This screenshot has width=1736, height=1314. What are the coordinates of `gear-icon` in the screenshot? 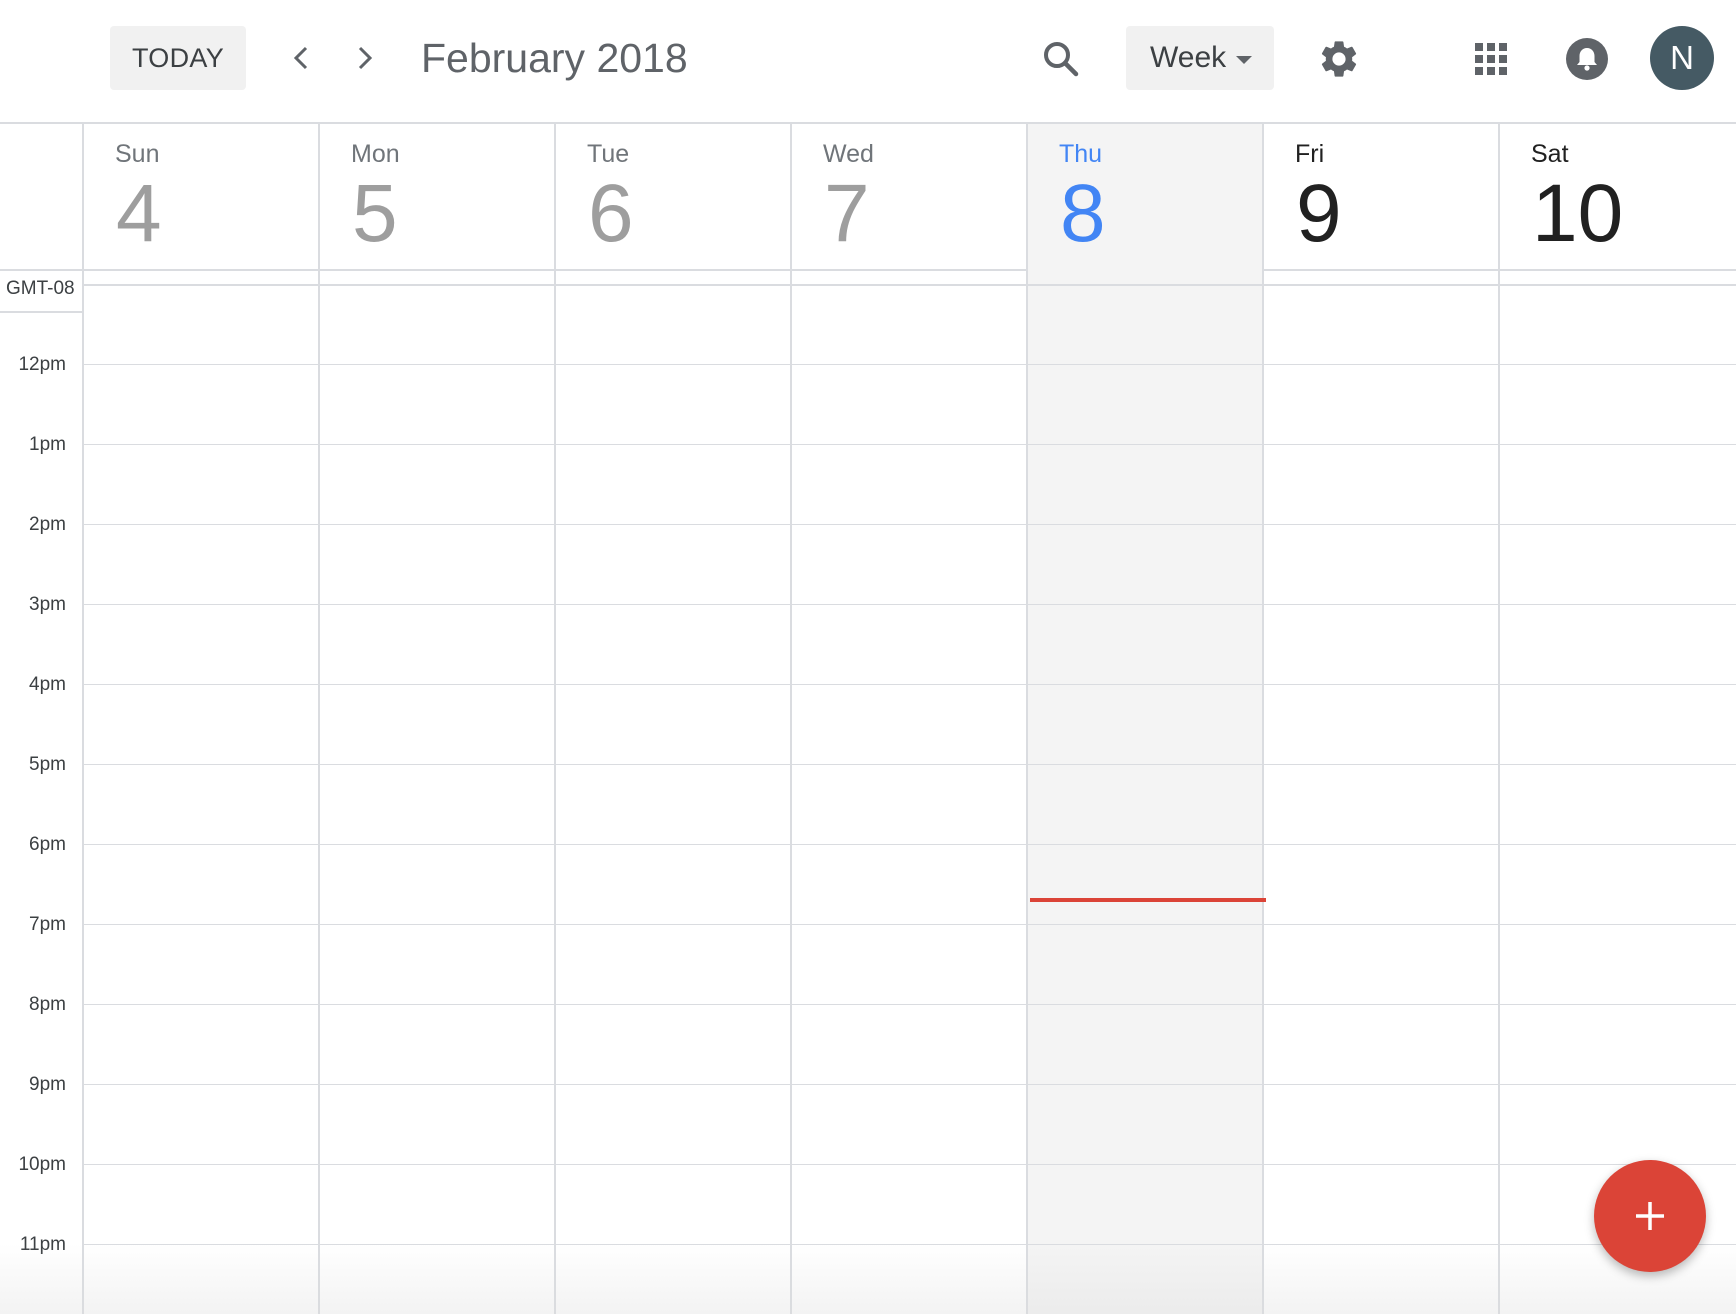 It's located at (1339, 59).